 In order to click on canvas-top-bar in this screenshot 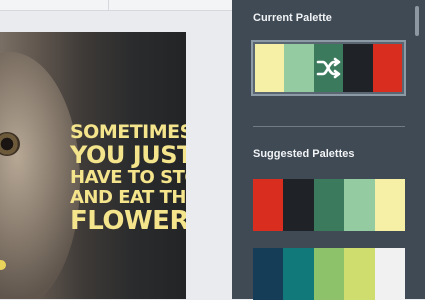, I will do `click(116, 5)`.